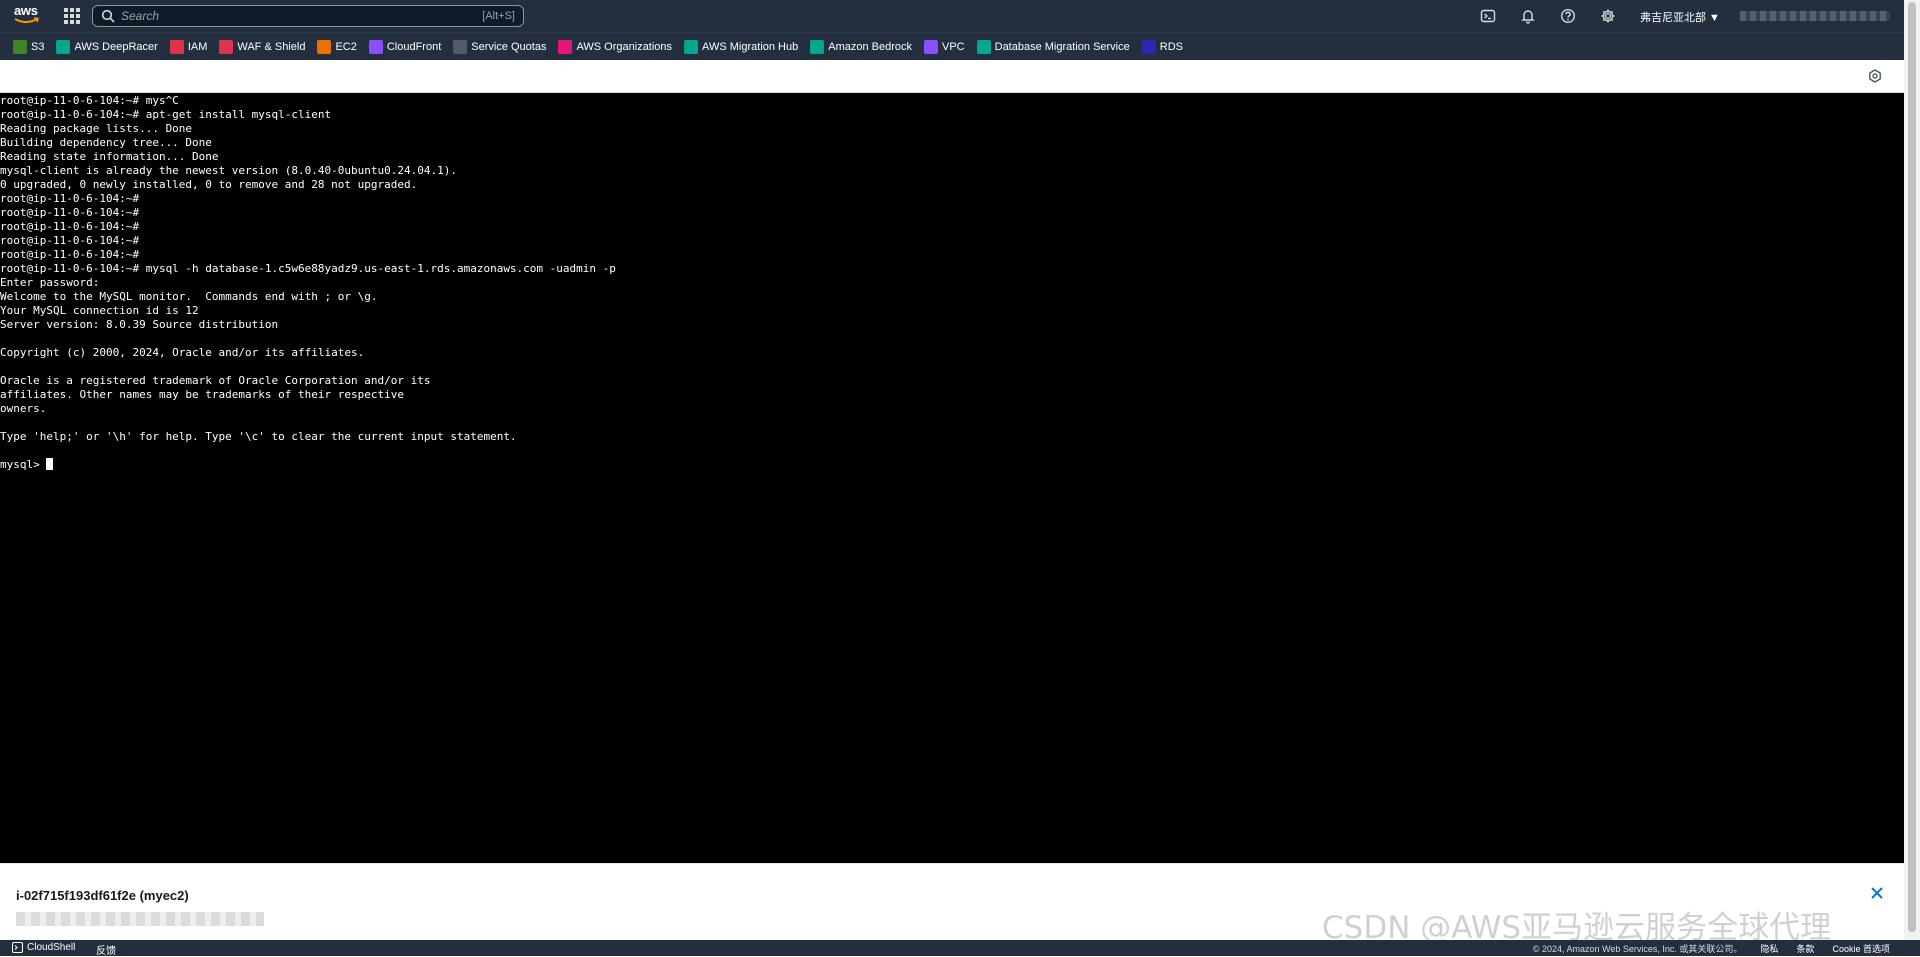 This screenshot has width=1920, height=957. I want to click on favorite-database-migration-service: Database Migration Service, so click(1053, 46).